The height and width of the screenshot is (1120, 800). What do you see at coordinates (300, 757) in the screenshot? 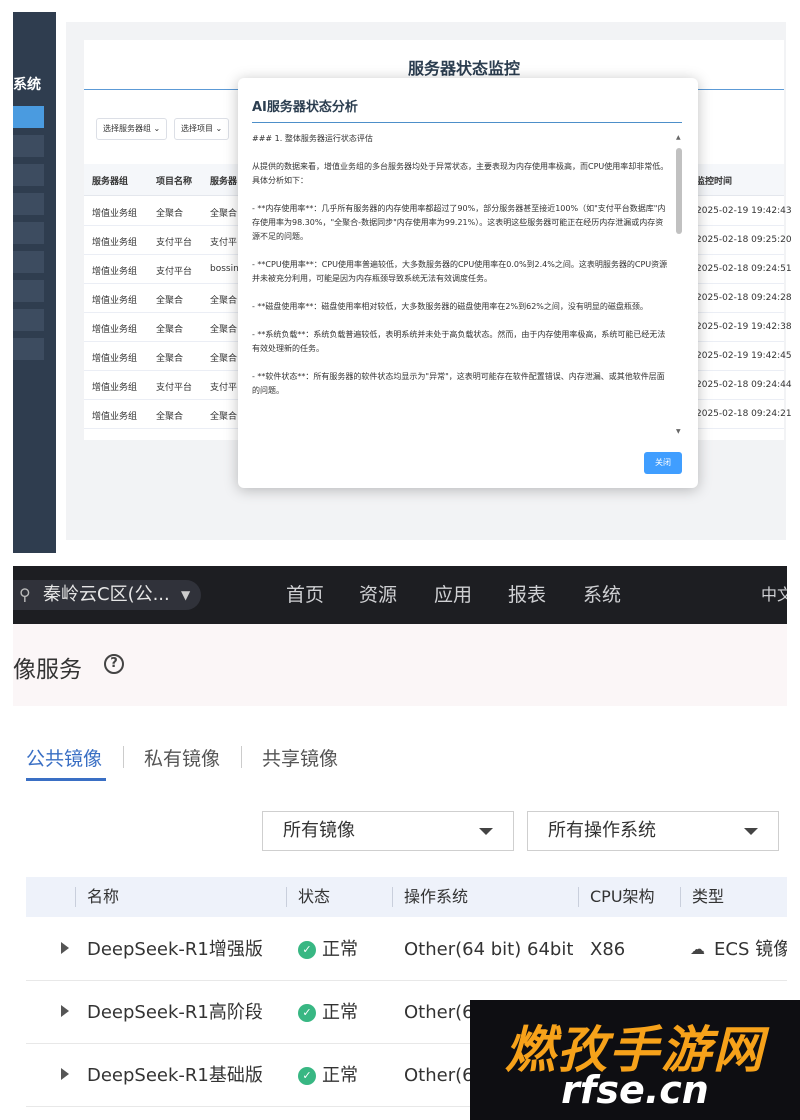
I see `tab-shared-images: 共享镜像` at bounding box center [300, 757].